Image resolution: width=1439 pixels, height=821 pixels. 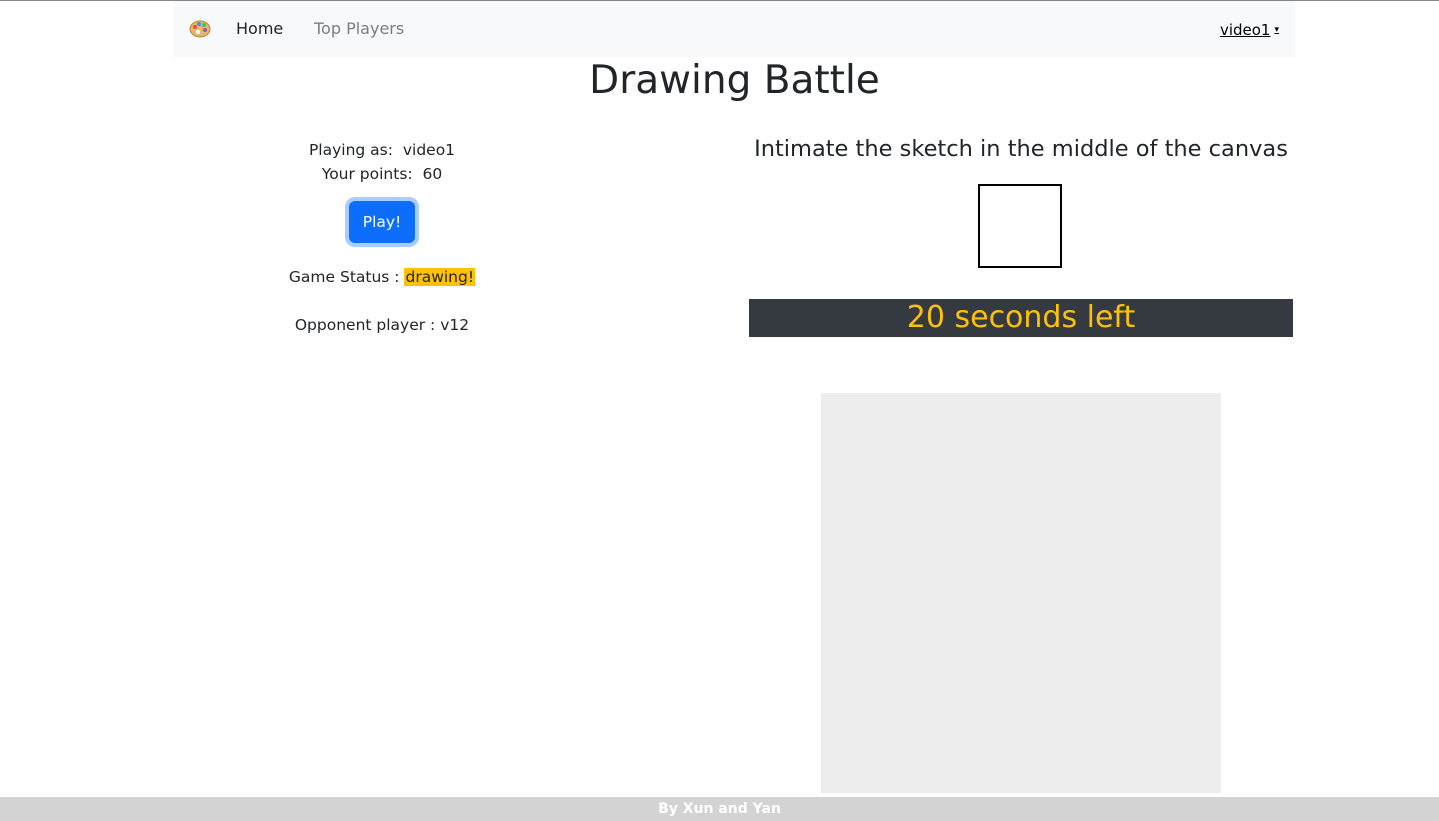 What do you see at coordinates (432, 174) in the screenshot?
I see `points-value: 60` at bounding box center [432, 174].